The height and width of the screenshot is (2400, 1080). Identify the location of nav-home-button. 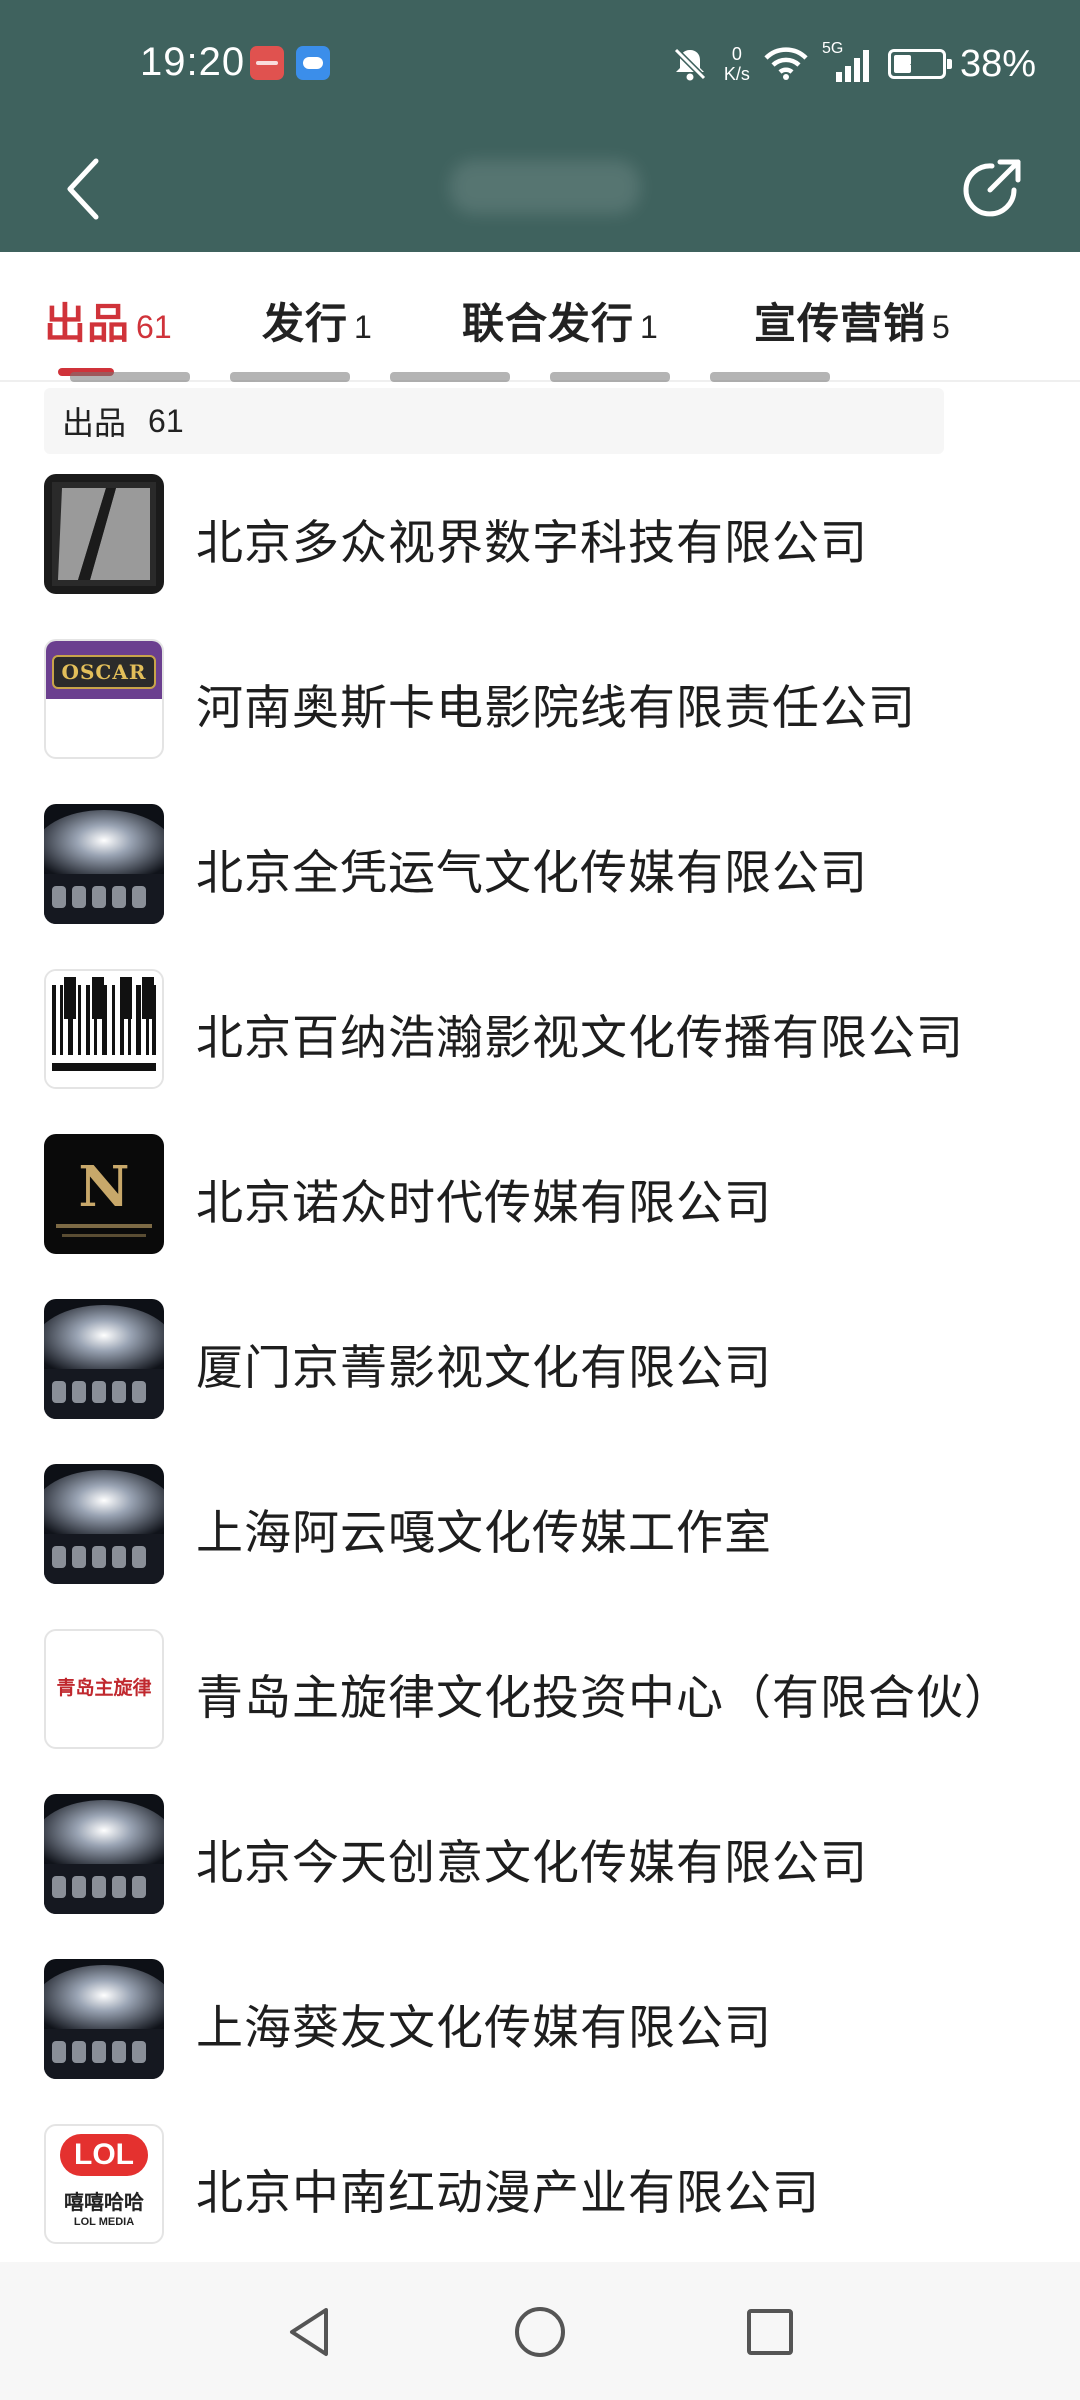
(540, 2332).